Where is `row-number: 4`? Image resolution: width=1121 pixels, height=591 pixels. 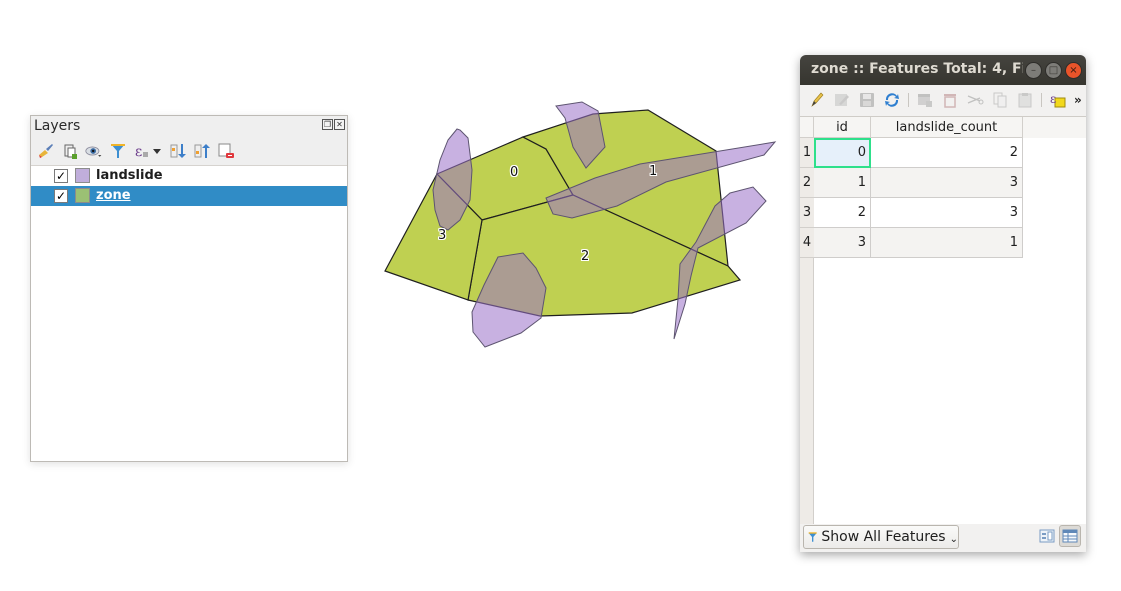 row-number: 4 is located at coordinates (807, 243).